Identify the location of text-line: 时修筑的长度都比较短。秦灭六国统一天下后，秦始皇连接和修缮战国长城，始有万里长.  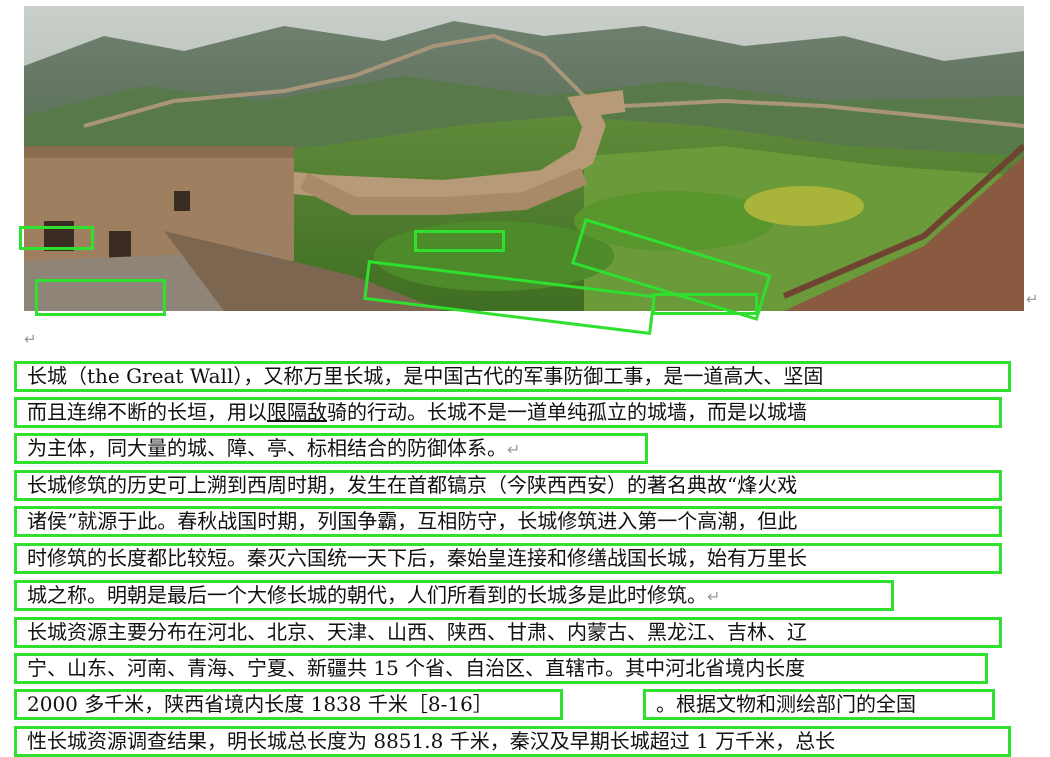
(508, 558).